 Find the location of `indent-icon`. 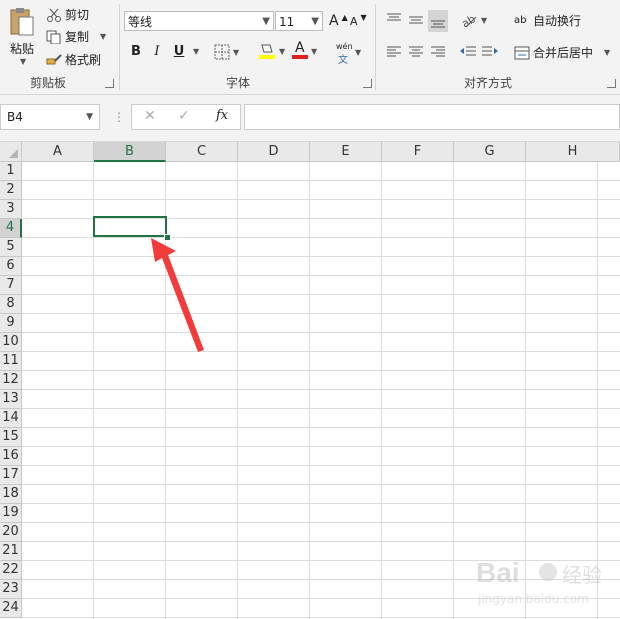

indent-icon is located at coordinates (490, 51).